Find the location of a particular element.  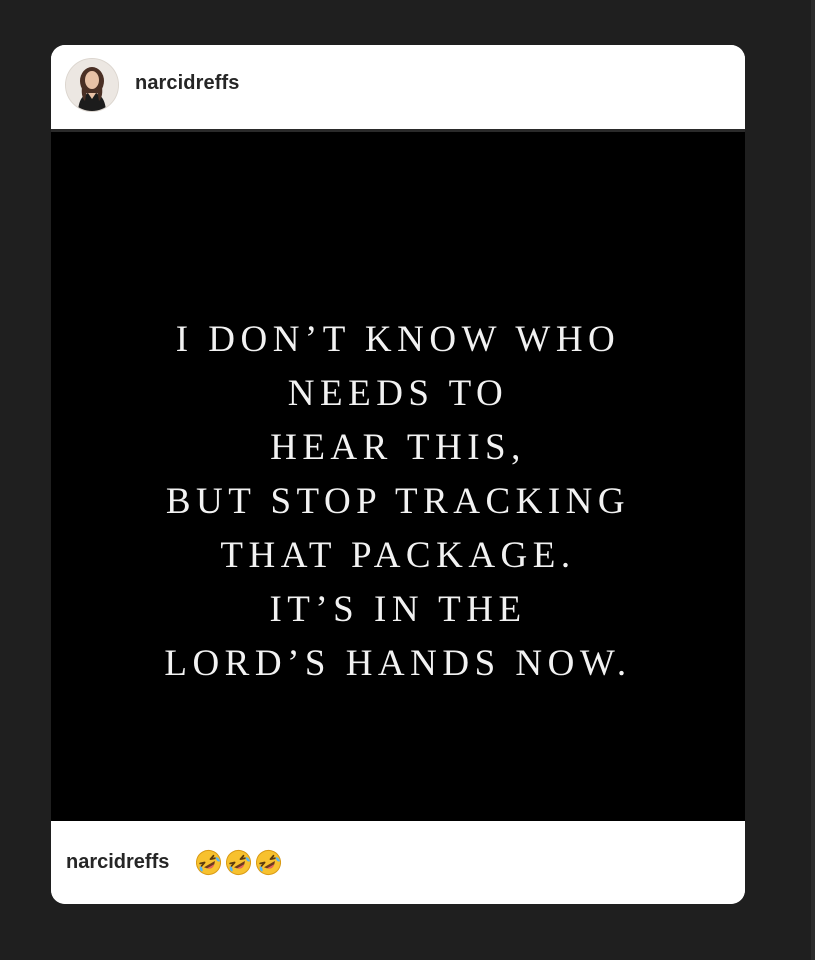

post-caption: narcidreffs is located at coordinates (398, 862).